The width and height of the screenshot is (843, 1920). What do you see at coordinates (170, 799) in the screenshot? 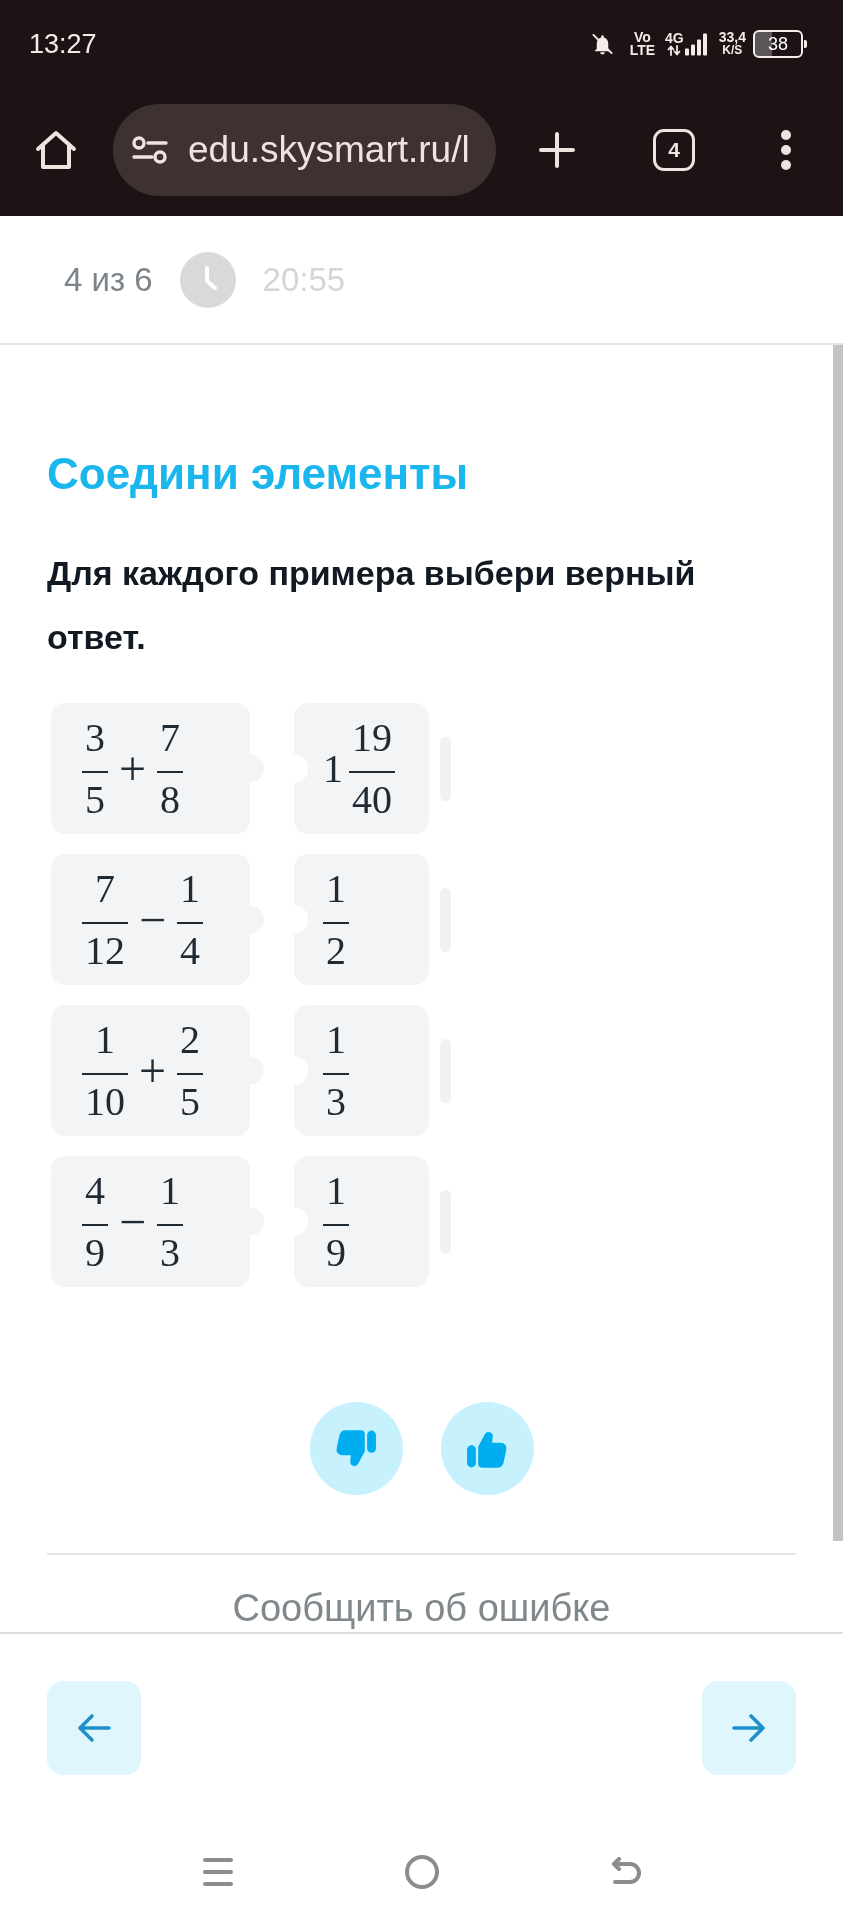
I see `fraction-denominator: 8` at bounding box center [170, 799].